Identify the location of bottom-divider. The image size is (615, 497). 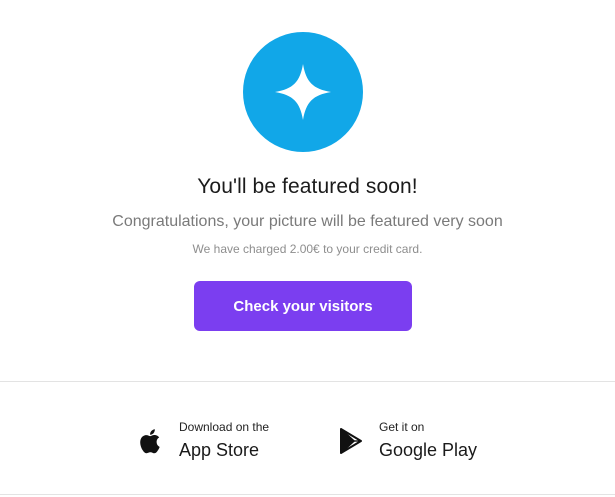
(307, 494).